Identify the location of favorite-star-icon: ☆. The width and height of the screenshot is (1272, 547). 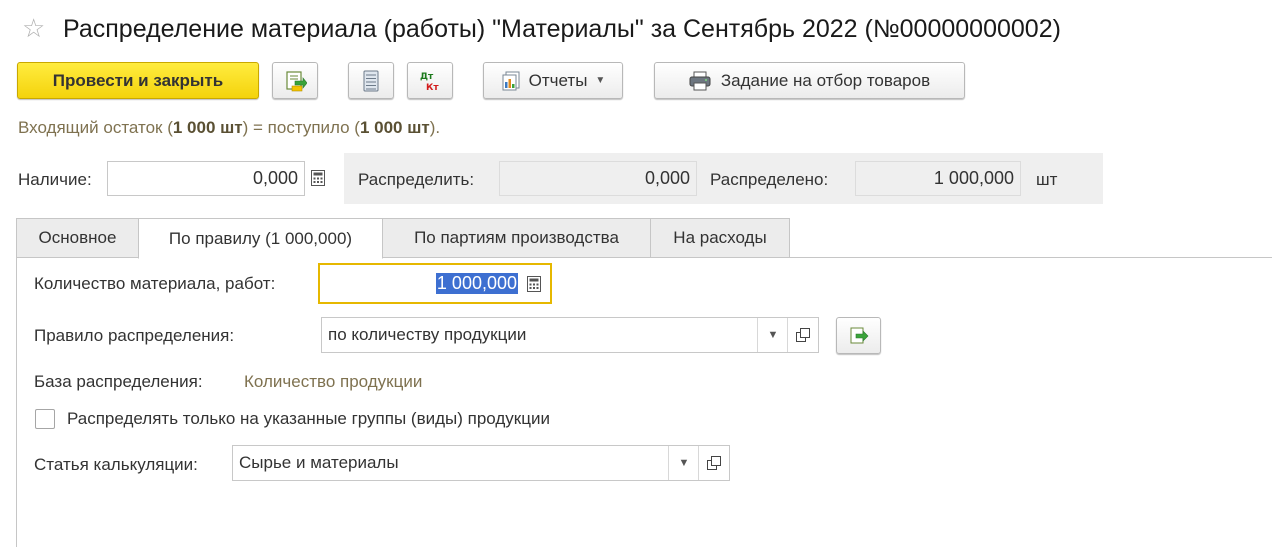
(33, 28).